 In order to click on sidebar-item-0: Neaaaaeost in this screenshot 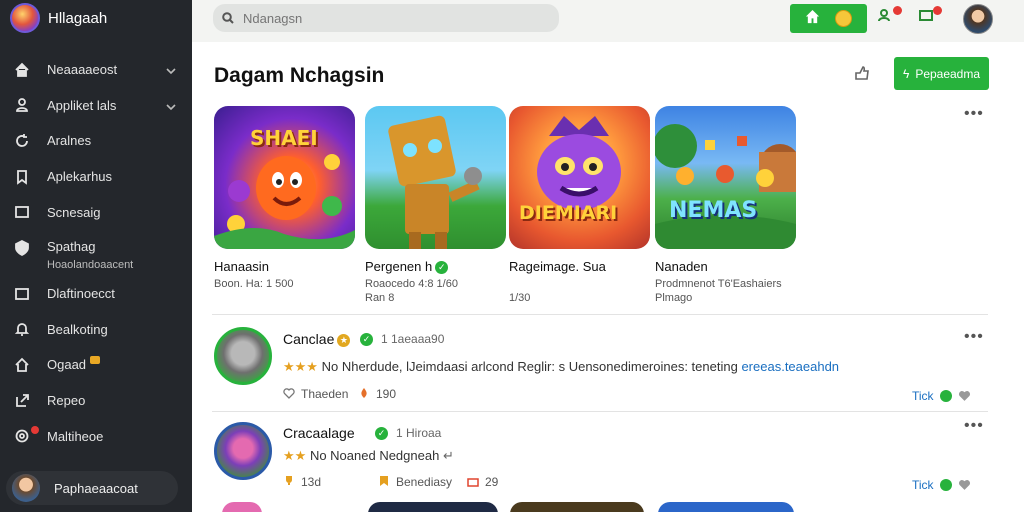, I will do `click(96, 70)`.